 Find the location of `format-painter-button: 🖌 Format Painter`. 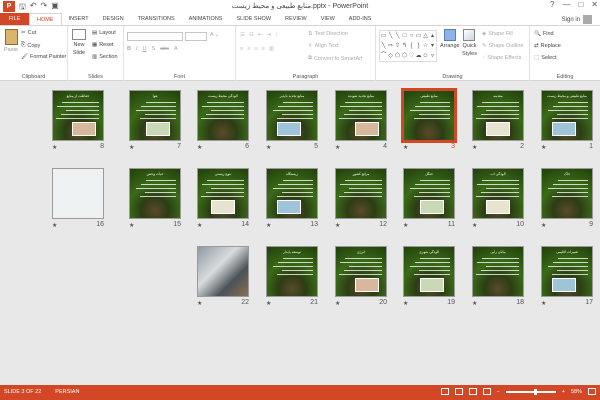

format-painter-button: 🖌 Format Painter is located at coordinates (43, 57).